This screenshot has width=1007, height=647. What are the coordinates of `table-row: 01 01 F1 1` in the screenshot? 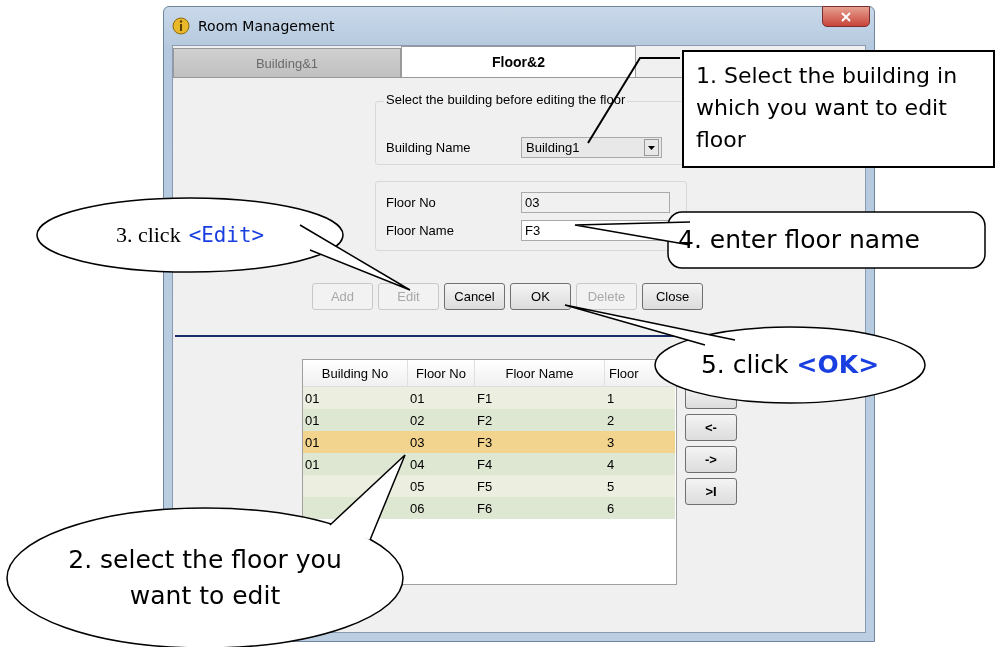 It's located at (489, 398).